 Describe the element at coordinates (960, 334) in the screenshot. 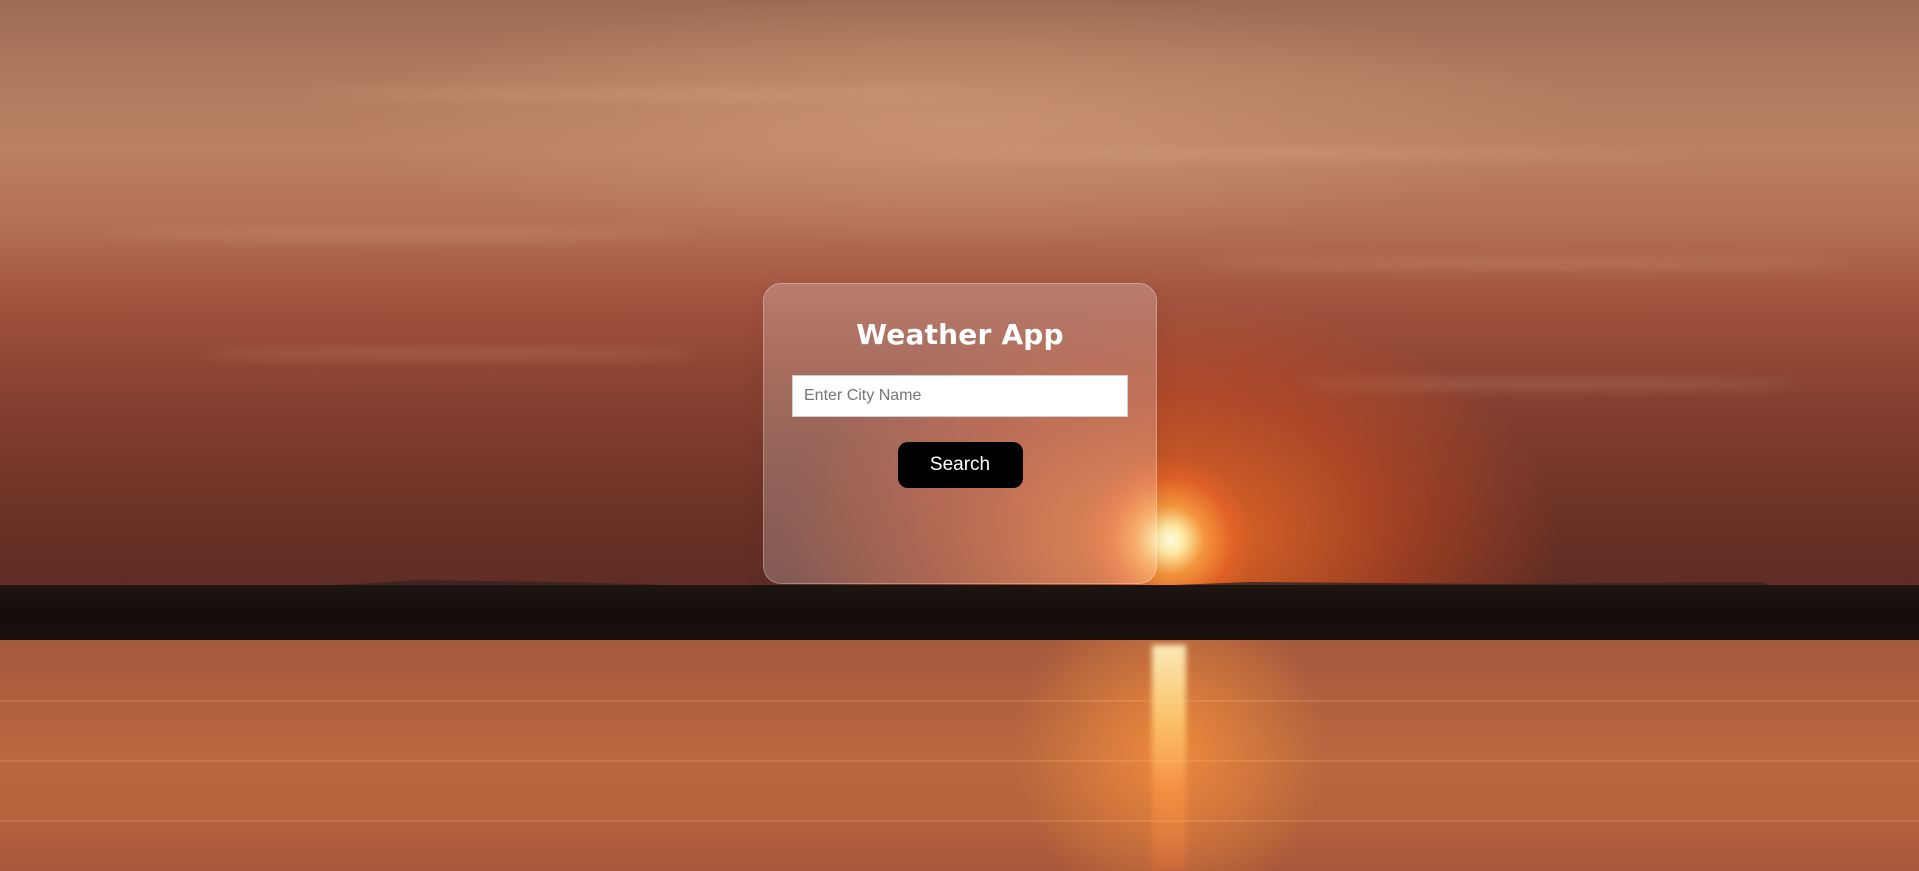

I see `app-title: Weather App` at that location.